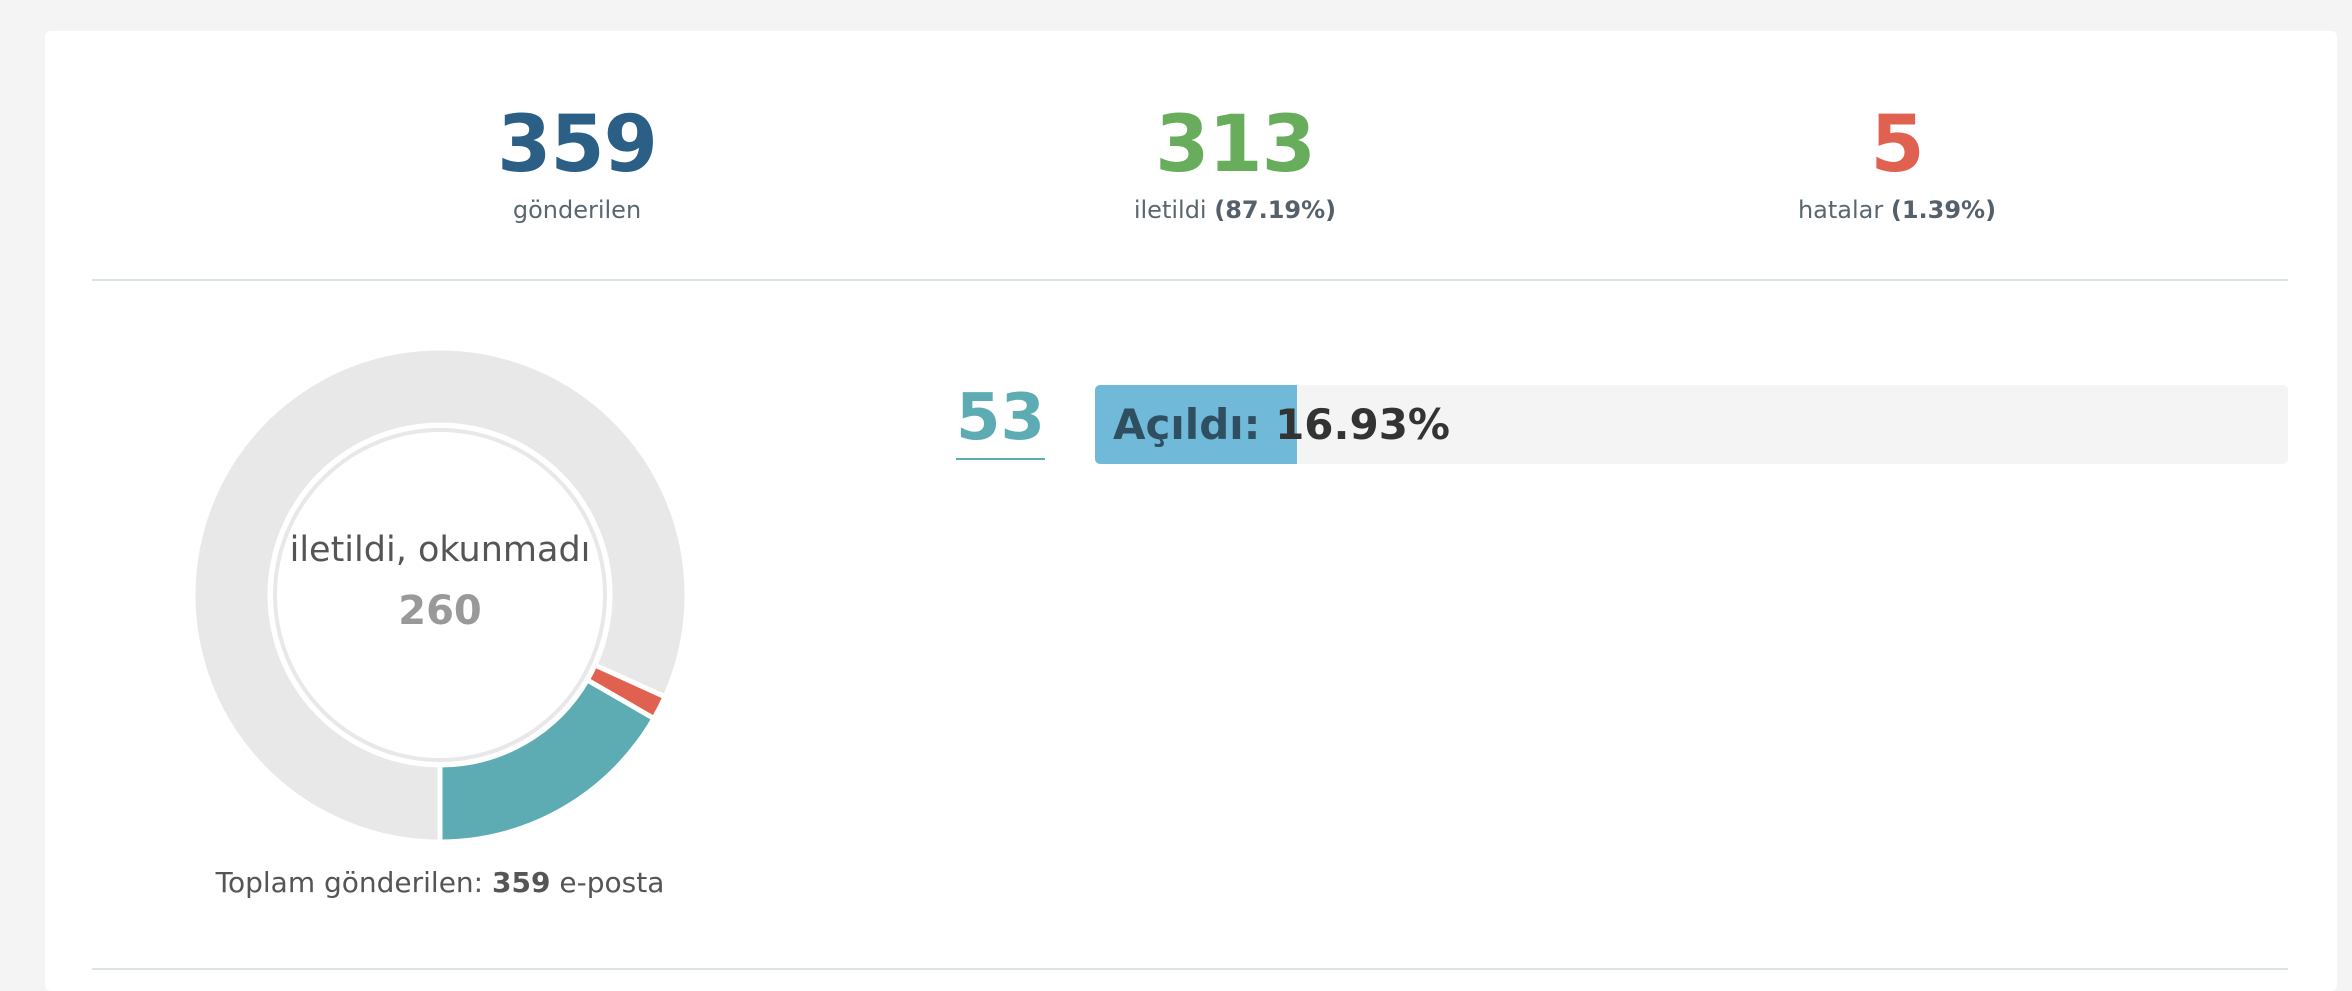 This screenshot has height=991, width=2352. I want to click on opened-count-link: 53, so click(1001, 423).